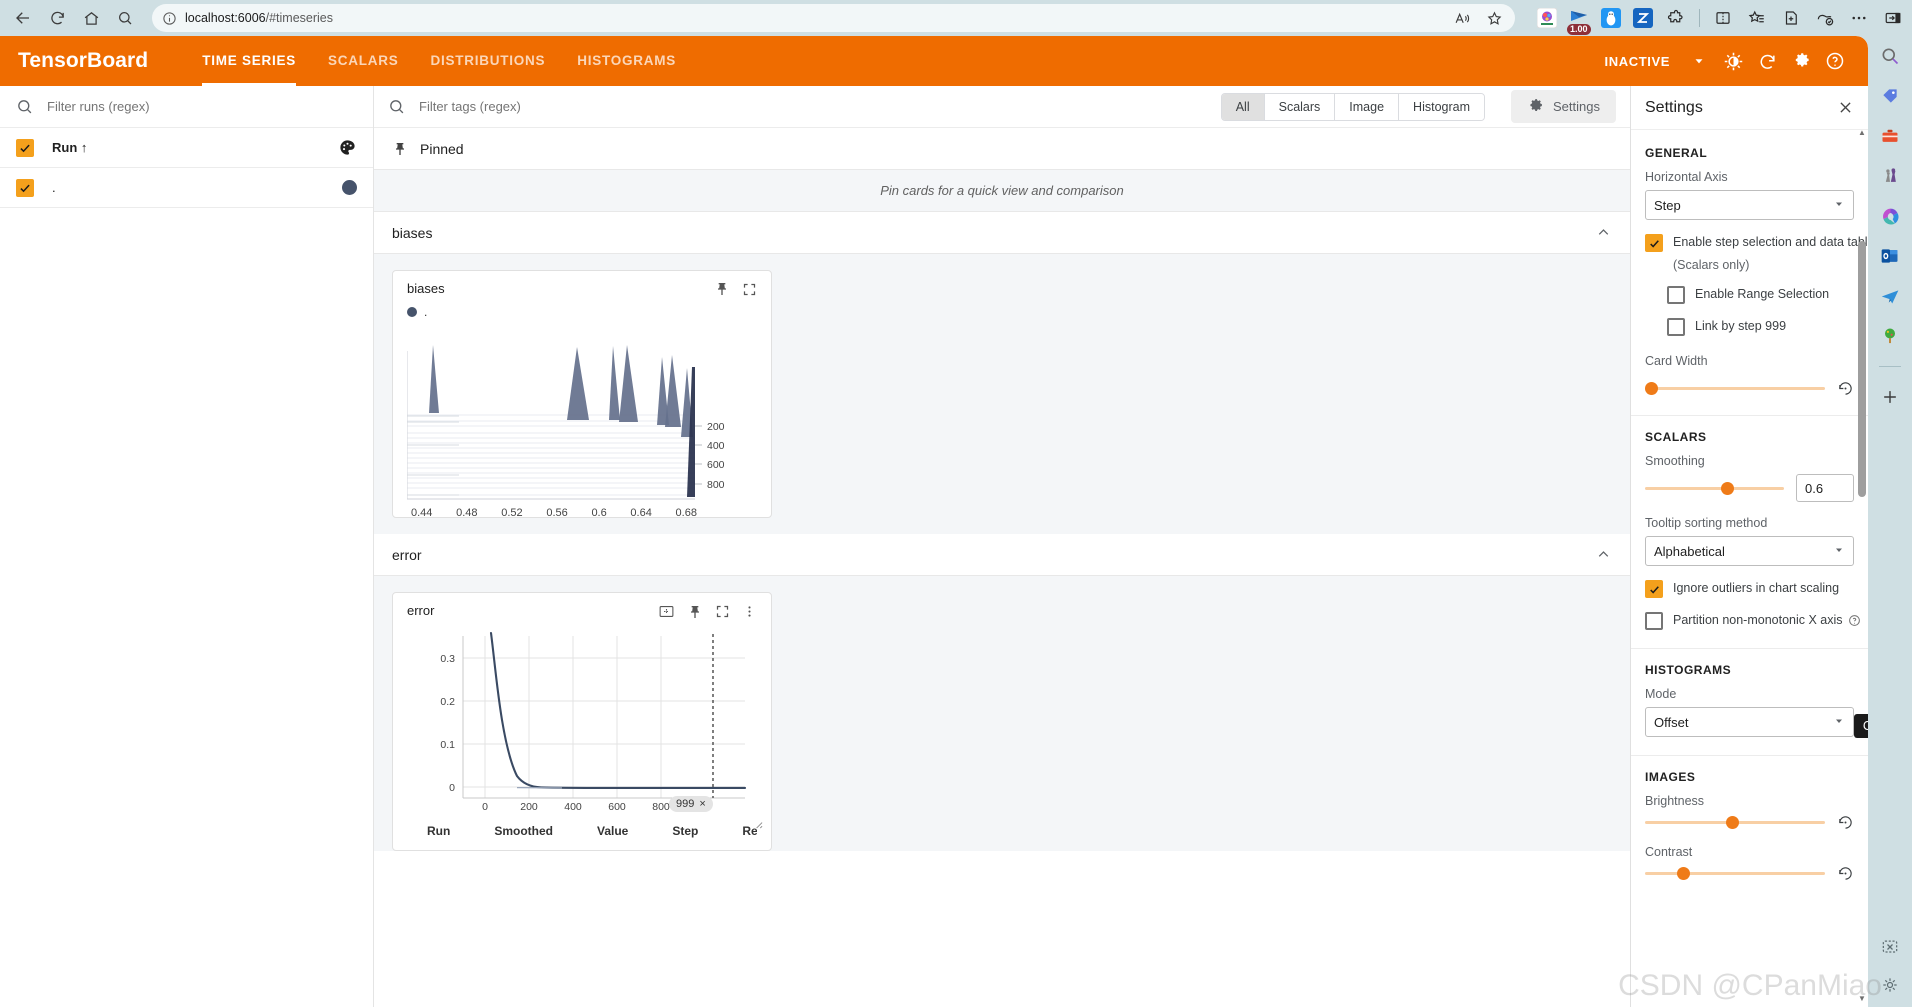 The width and height of the screenshot is (1912, 1007). Describe the element at coordinates (1699, 61) in the screenshot. I see `chevron-down-icon` at that location.